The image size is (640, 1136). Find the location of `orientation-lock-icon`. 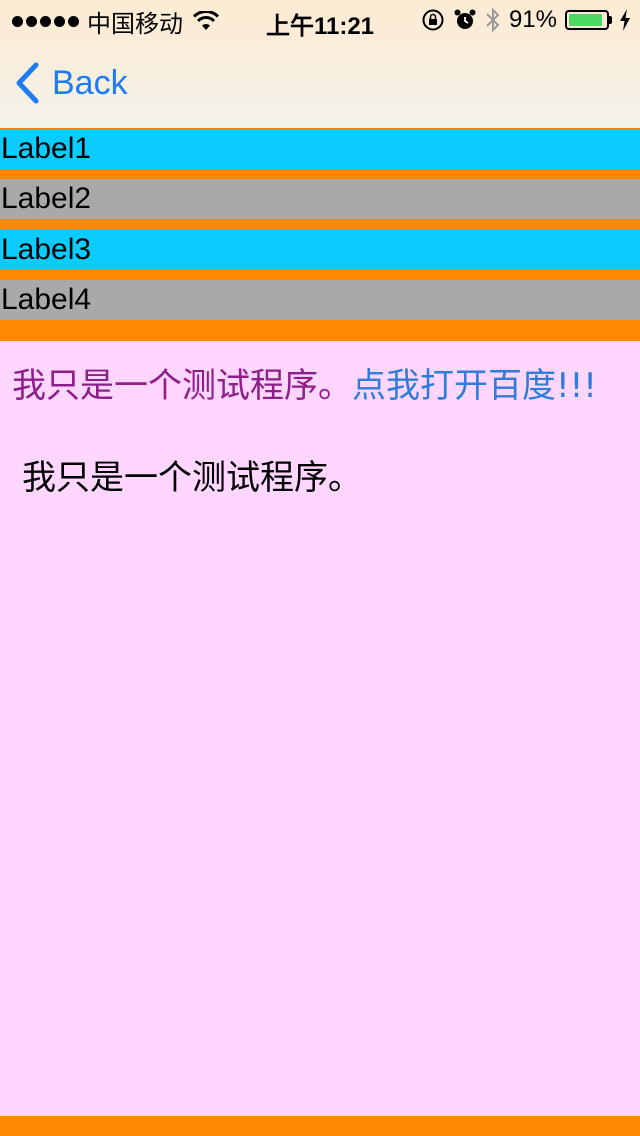

orientation-lock-icon is located at coordinates (433, 20).